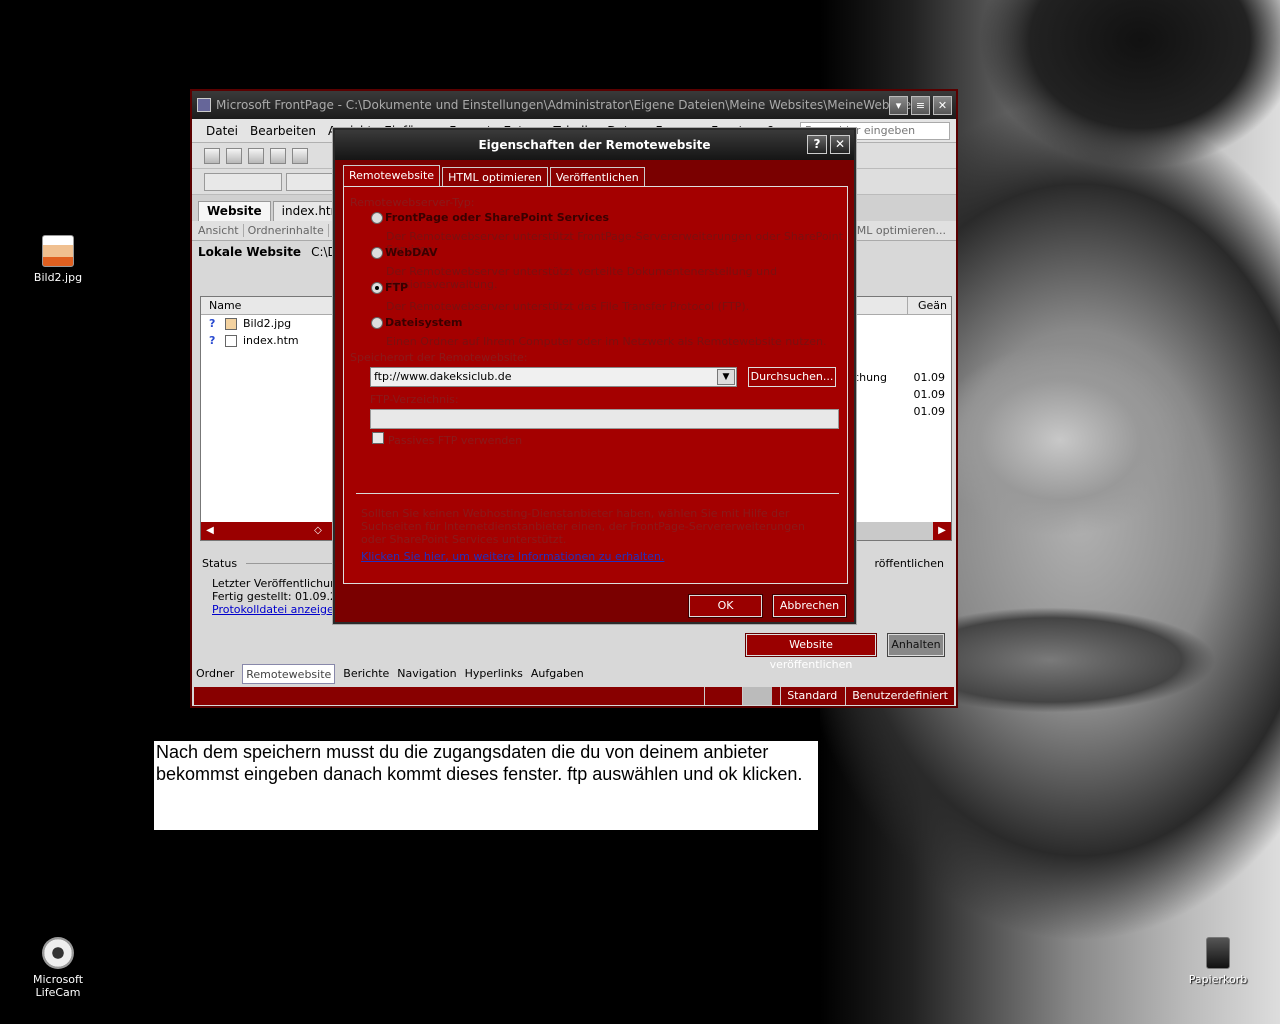 Image resolution: width=1280 pixels, height=1024 pixels. I want to click on statusbar-blank, so click(719, 696).